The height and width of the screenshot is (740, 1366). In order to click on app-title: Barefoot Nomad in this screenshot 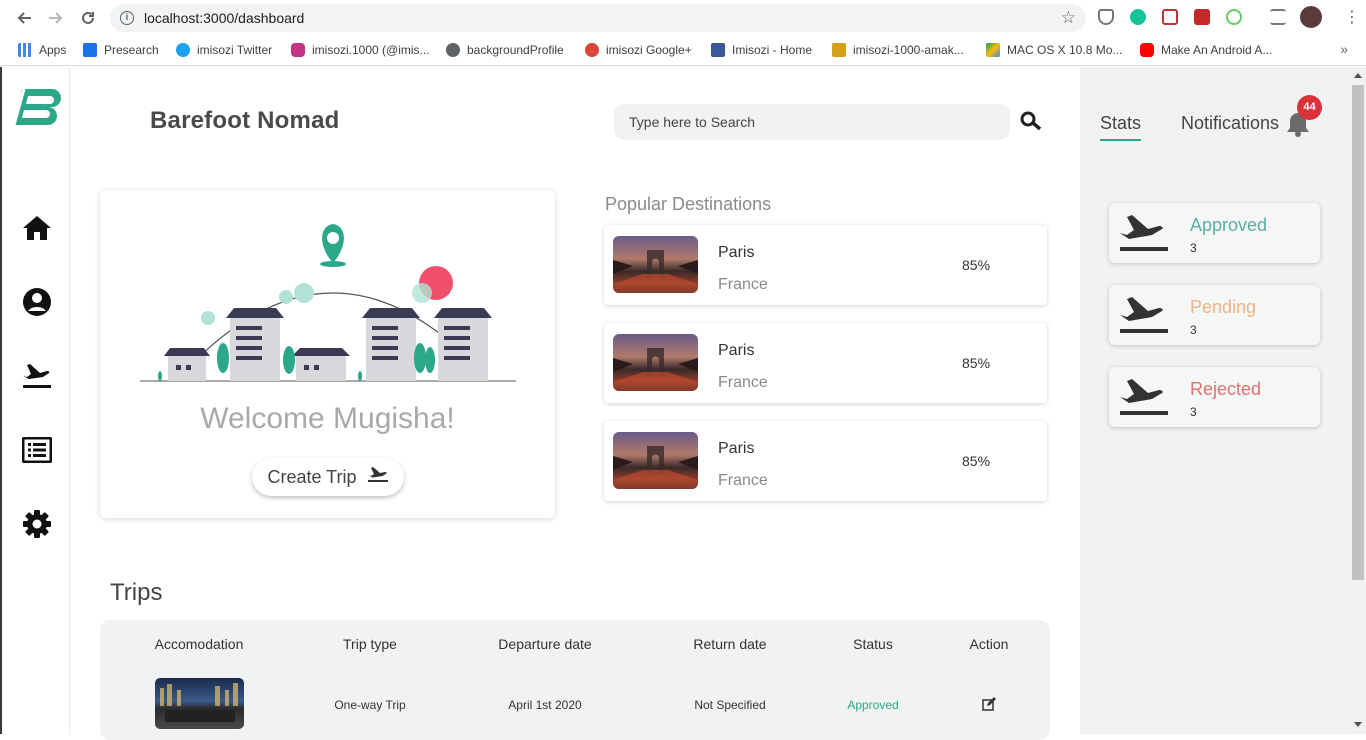, I will do `click(245, 120)`.